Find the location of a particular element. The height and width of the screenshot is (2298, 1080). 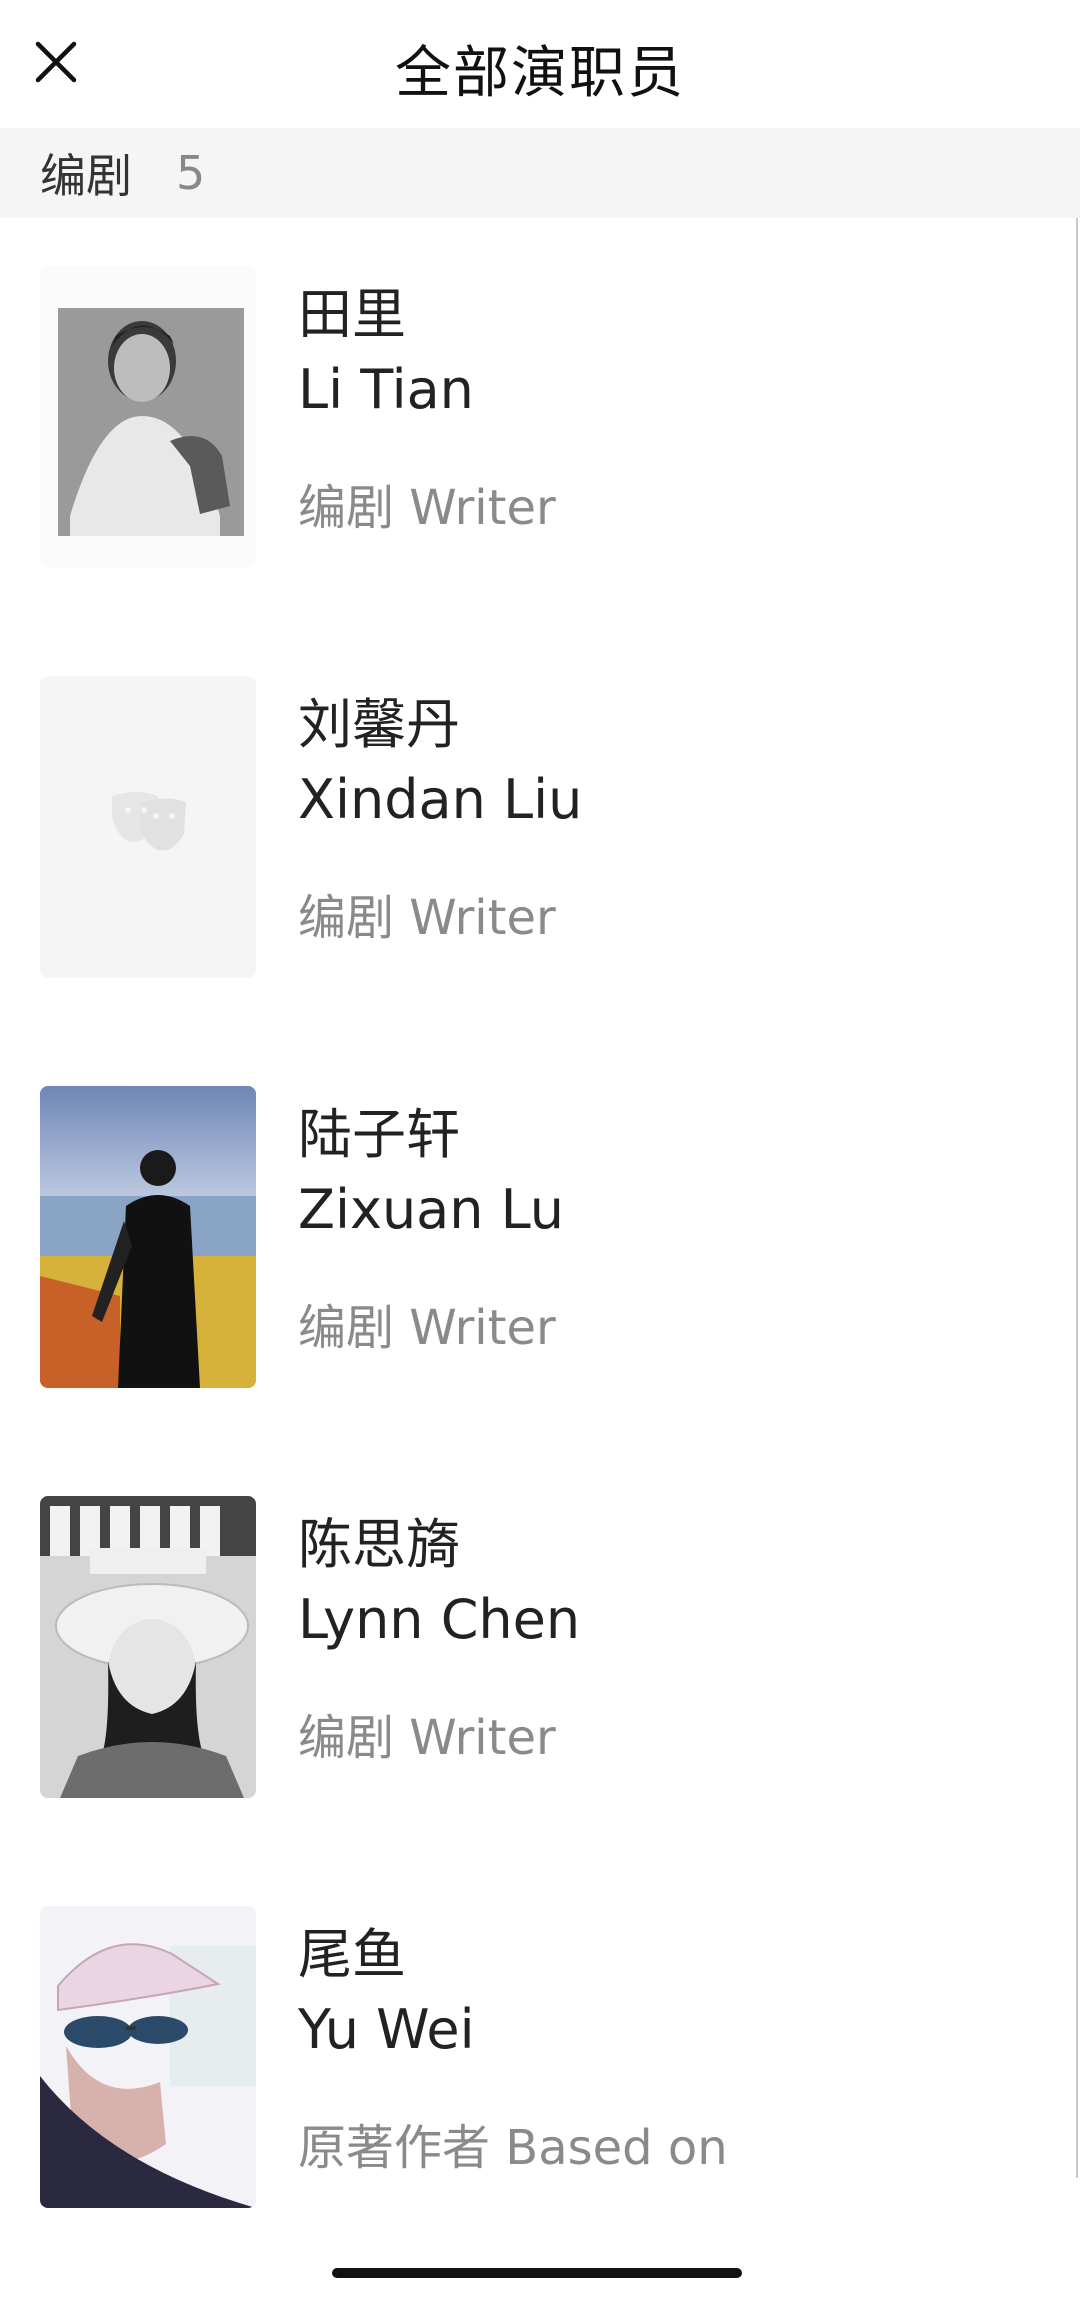

section-count: 5 is located at coordinates (191, 173).